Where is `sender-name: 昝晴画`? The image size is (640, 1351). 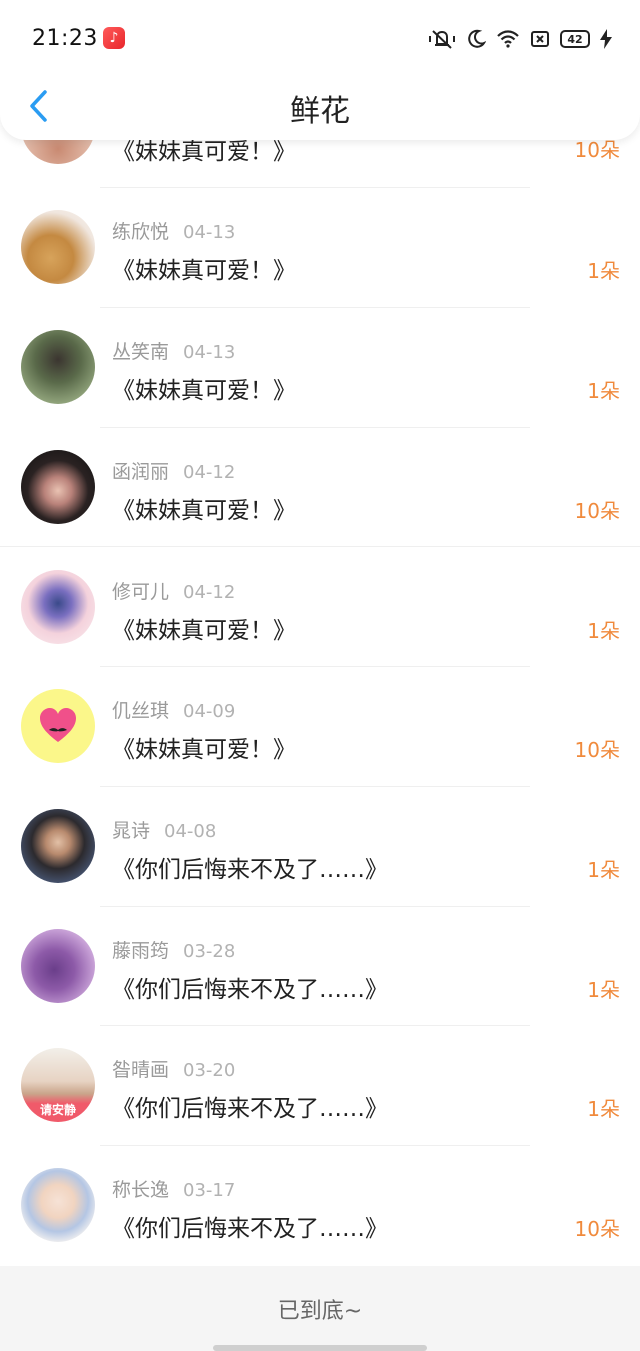 sender-name: 昝晴画 is located at coordinates (141, 1070).